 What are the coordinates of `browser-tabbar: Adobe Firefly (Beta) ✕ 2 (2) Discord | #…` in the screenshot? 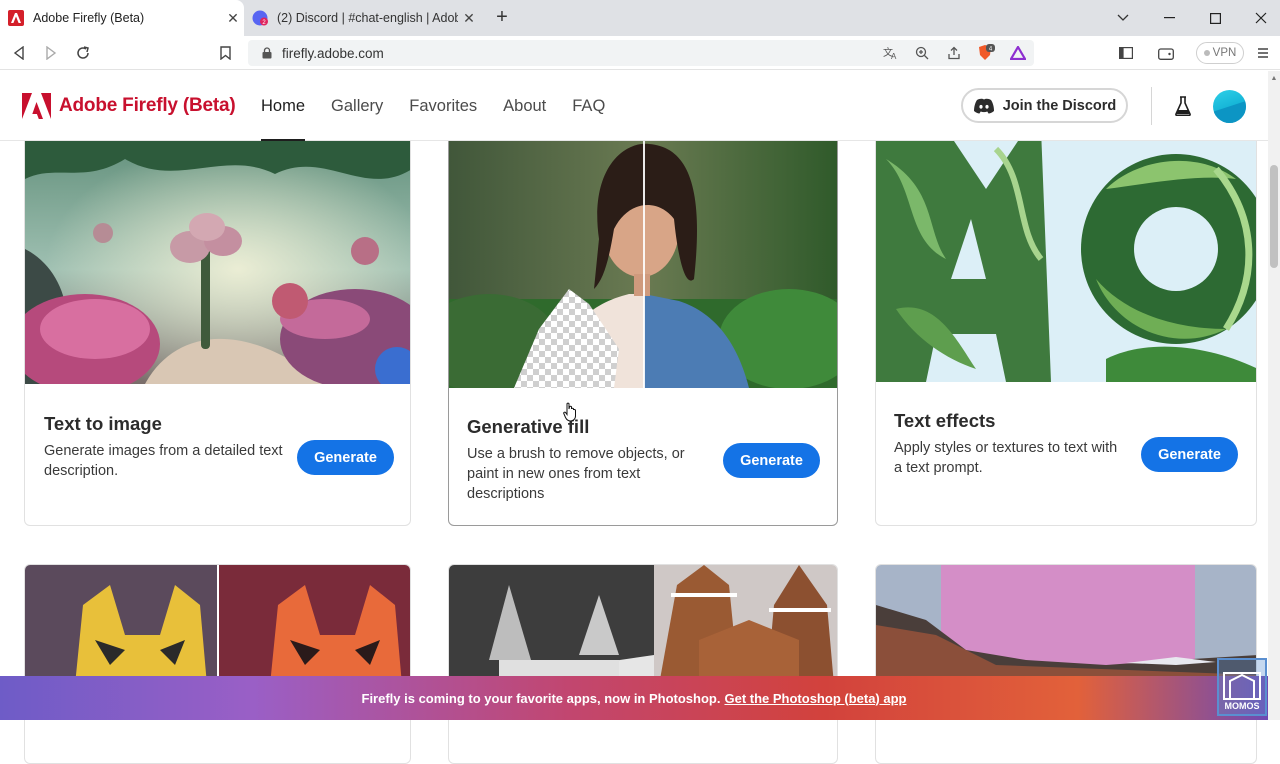 It's located at (640, 18).